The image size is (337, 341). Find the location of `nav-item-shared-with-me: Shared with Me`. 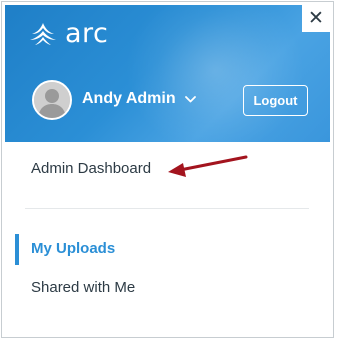

nav-item-shared-with-me: Shared with Me is located at coordinates (83, 287).